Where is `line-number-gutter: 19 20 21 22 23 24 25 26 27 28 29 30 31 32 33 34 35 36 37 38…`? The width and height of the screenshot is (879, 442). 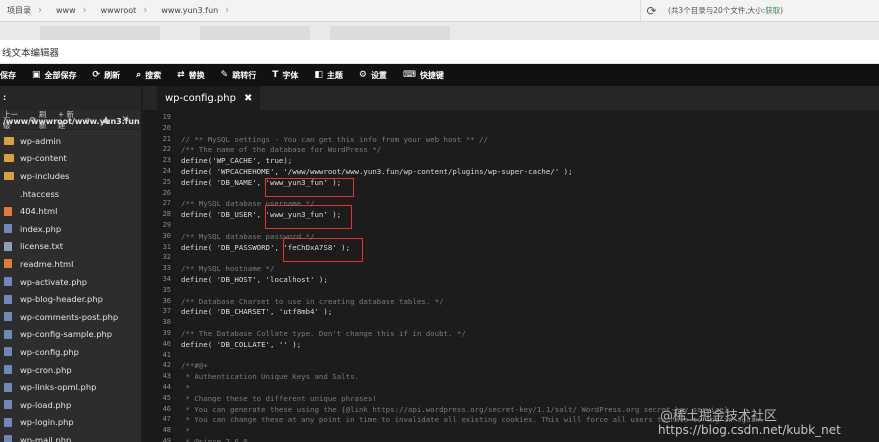 line-number-gutter: 19 20 21 22 23 24 25 26 27 28 29 30 31 32 33 34 35 36 37 38… is located at coordinates (158, 276).